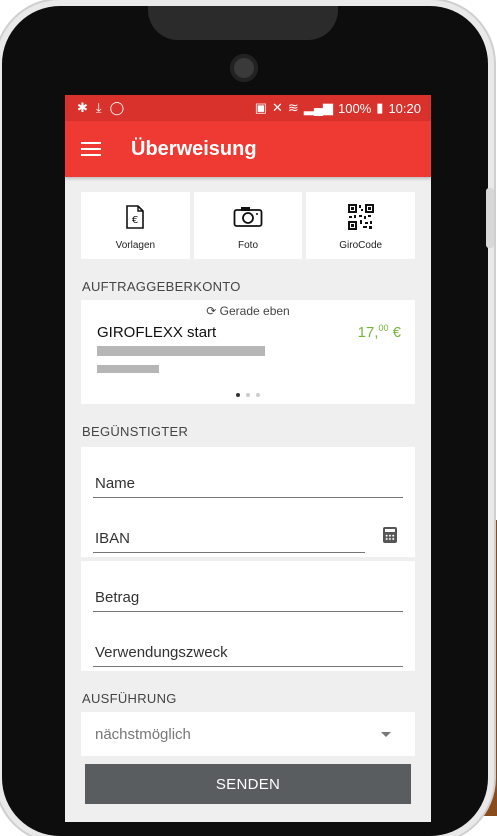 Image resolution: width=497 pixels, height=836 pixels. I want to click on execution-date-select: nächstmöglich, so click(248, 734).